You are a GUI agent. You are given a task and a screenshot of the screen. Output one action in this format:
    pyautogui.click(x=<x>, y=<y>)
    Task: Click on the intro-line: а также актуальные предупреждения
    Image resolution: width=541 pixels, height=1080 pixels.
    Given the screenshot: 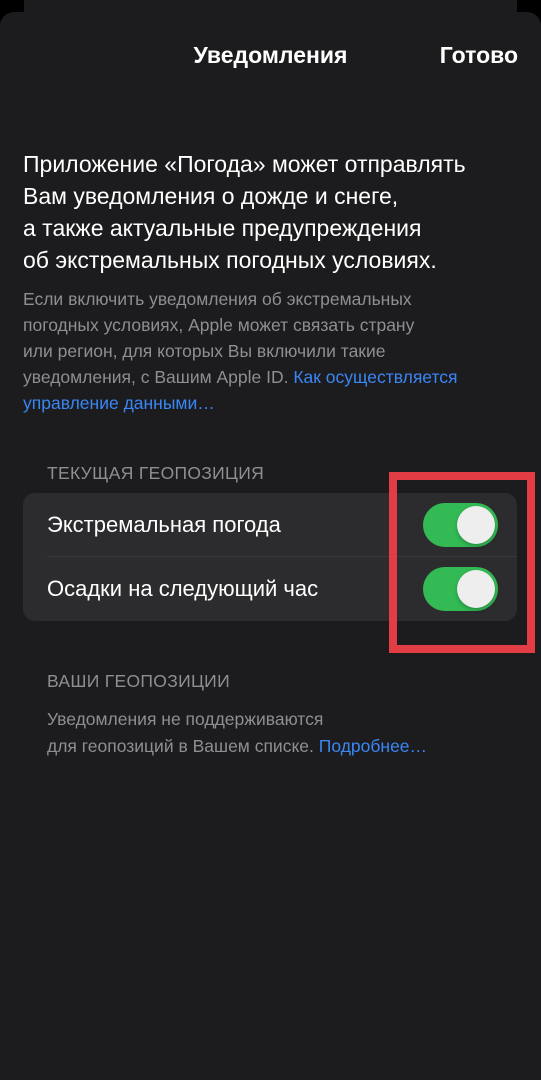 What is the action you would take?
    pyautogui.click(x=222, y=228)
    